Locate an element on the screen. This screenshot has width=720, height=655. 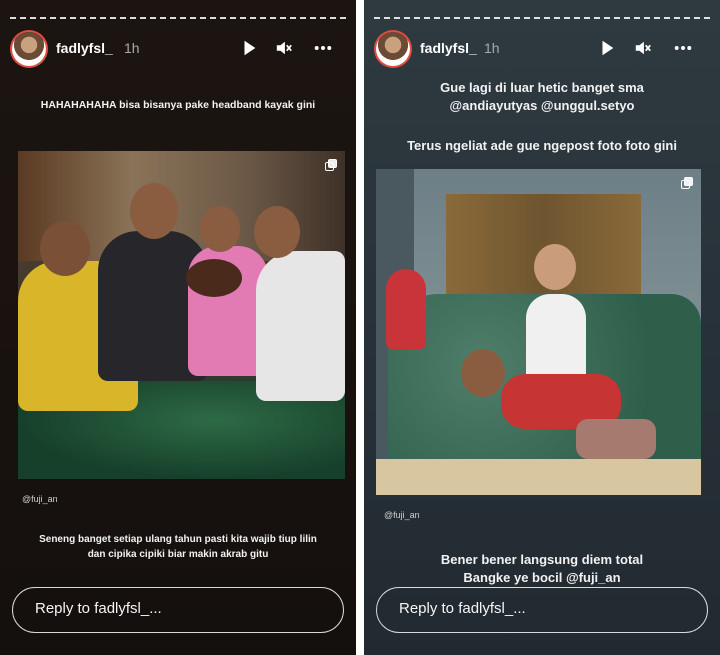
birthday-cake is located at coordinates (214, 278).